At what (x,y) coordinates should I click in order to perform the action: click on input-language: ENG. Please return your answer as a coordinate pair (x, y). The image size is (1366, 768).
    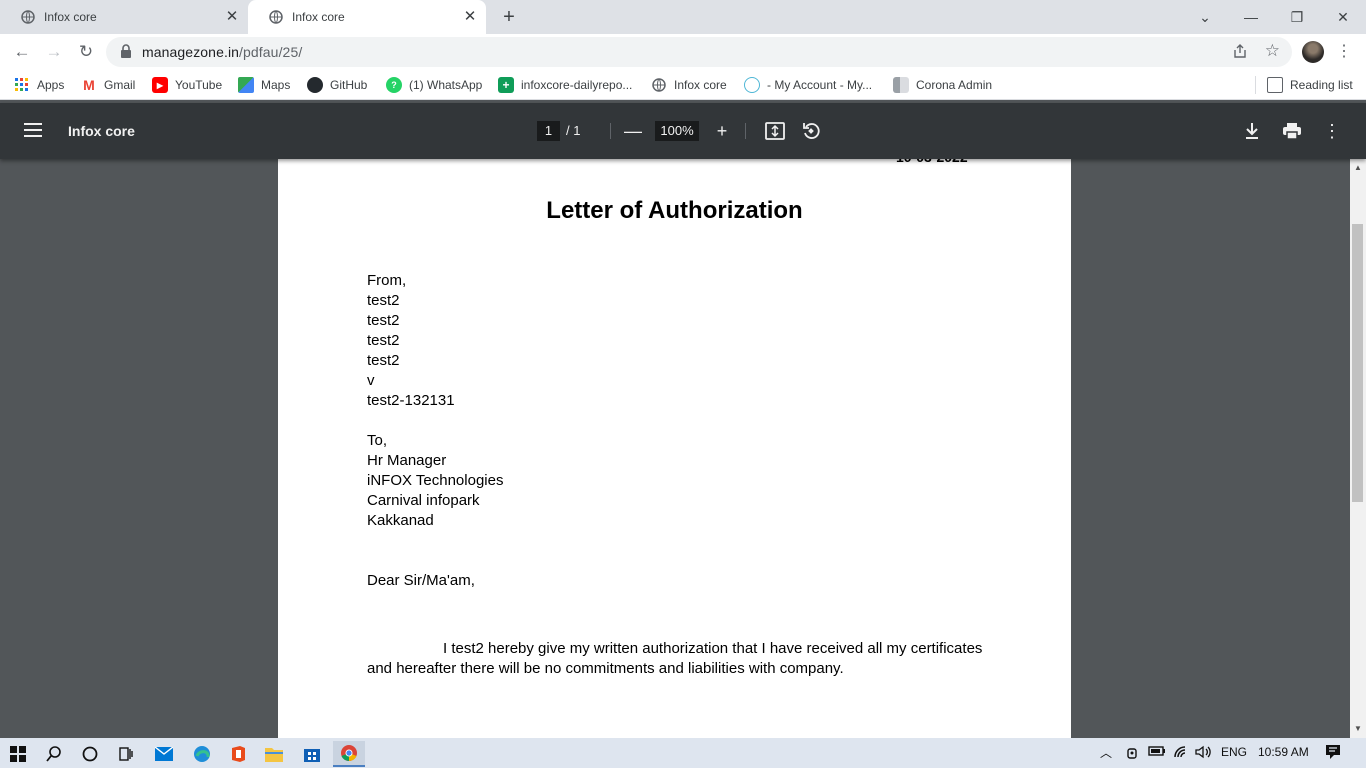
    Looking at the image, I should click on (1234, 752).